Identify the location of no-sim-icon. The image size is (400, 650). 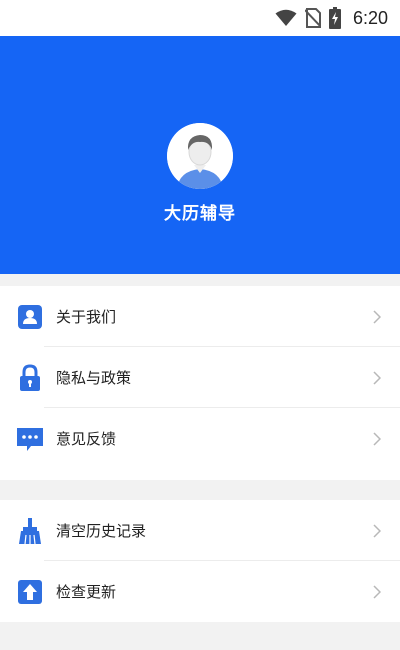
(312, 18).